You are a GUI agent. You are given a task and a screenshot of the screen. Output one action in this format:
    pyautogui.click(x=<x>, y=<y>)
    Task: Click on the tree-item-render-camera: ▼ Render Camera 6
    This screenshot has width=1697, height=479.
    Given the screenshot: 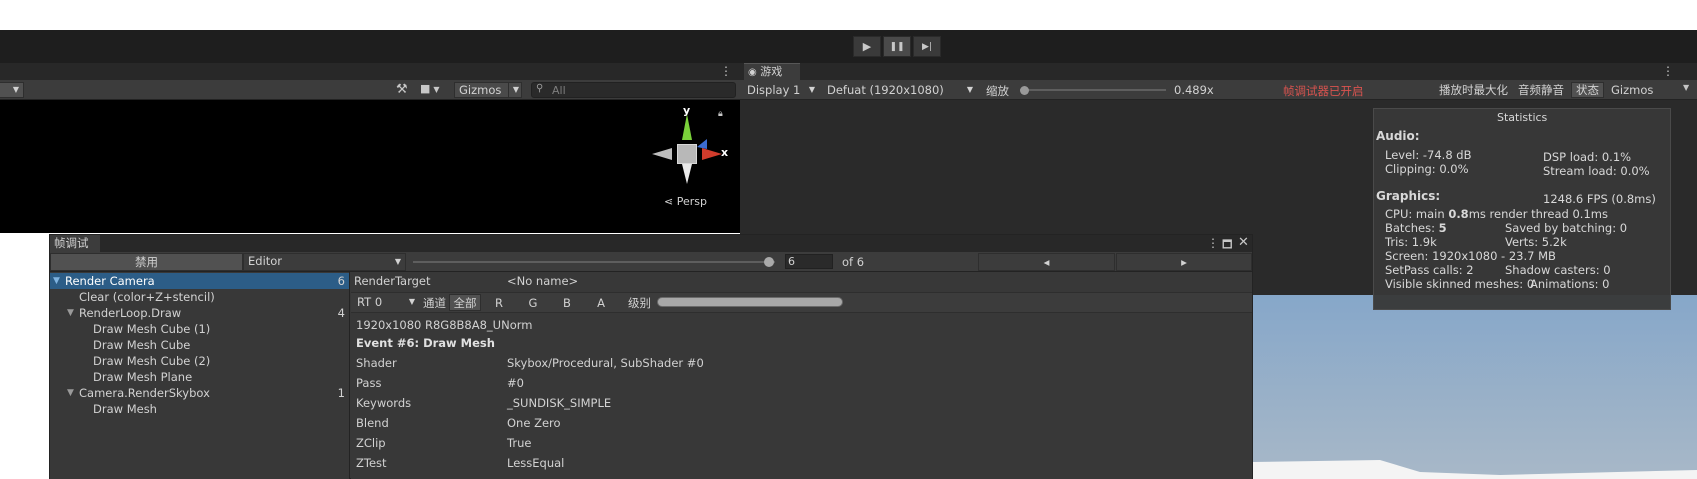 What is the action you would take?
    pyautogui.click(x=199, y=281)
    